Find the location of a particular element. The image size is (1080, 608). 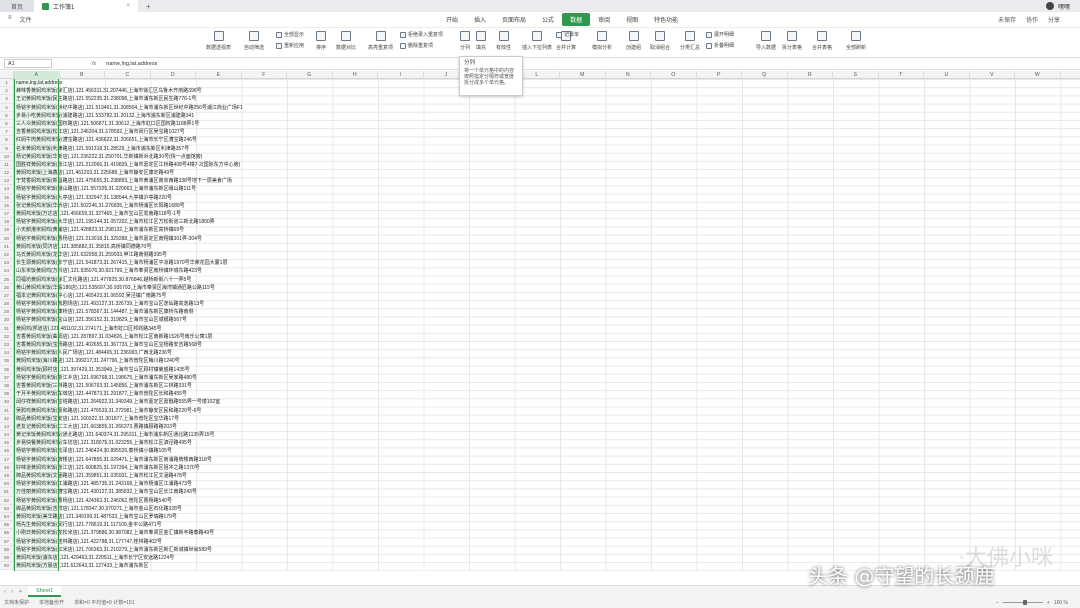

row-header: 6 is located at coordinates (6, 124).